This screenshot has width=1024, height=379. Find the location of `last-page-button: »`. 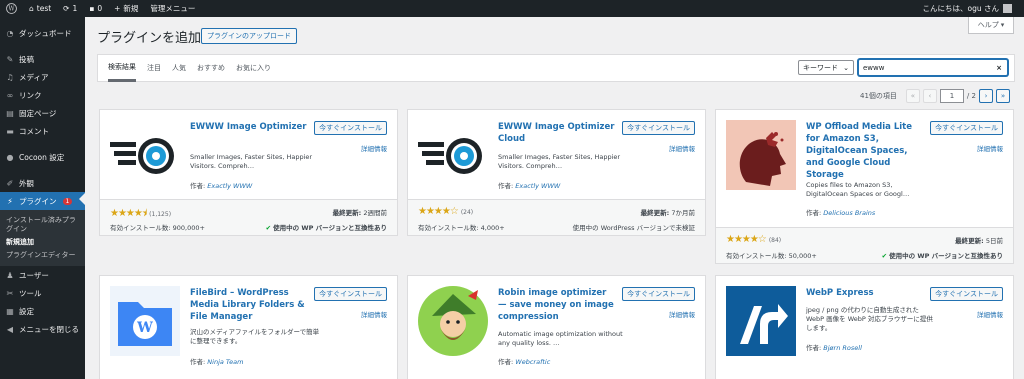

last-page-button: » is located at coordinates (1002, 96).